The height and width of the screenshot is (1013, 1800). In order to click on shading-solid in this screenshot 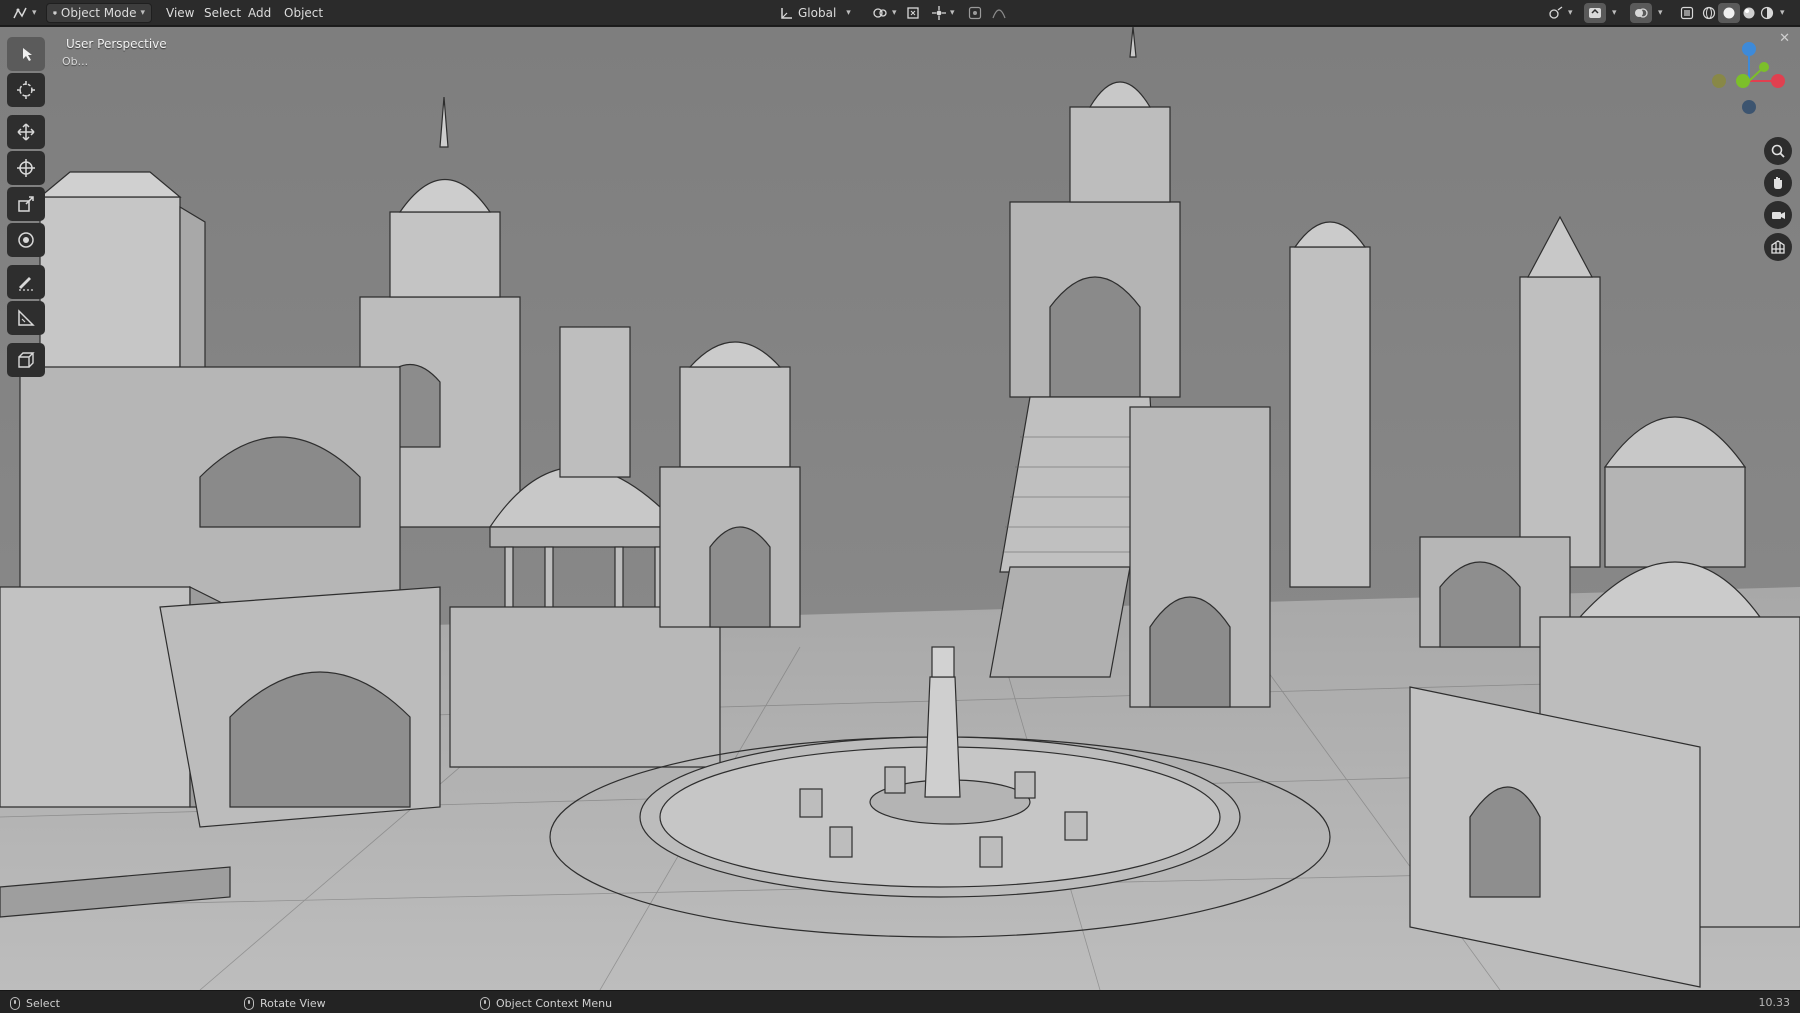, I will do `click(1729, 13)`.